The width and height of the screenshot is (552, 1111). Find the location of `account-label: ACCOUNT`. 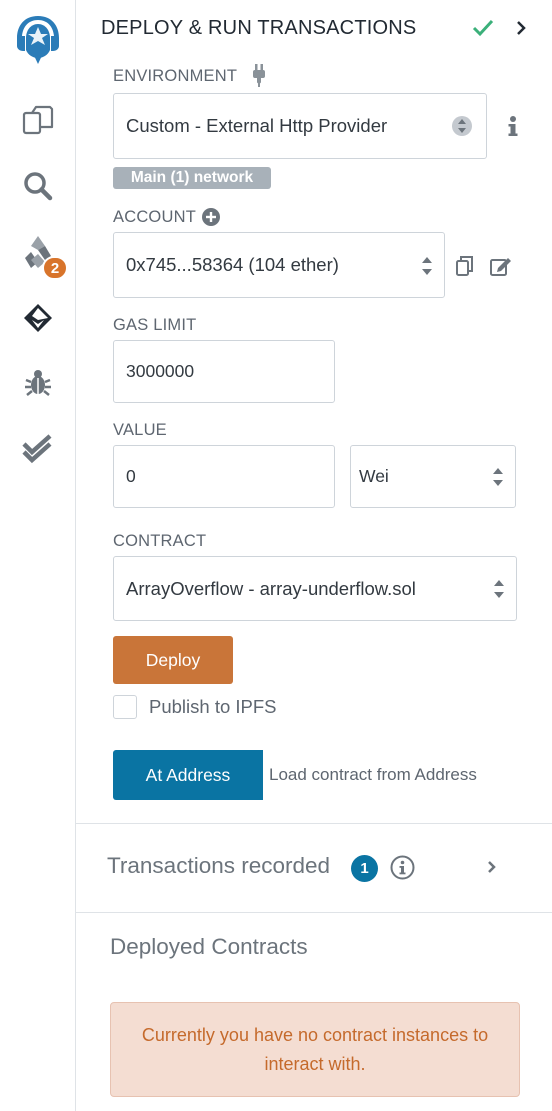

account-label: ACCOUNT is located at coordinates (154, 217).